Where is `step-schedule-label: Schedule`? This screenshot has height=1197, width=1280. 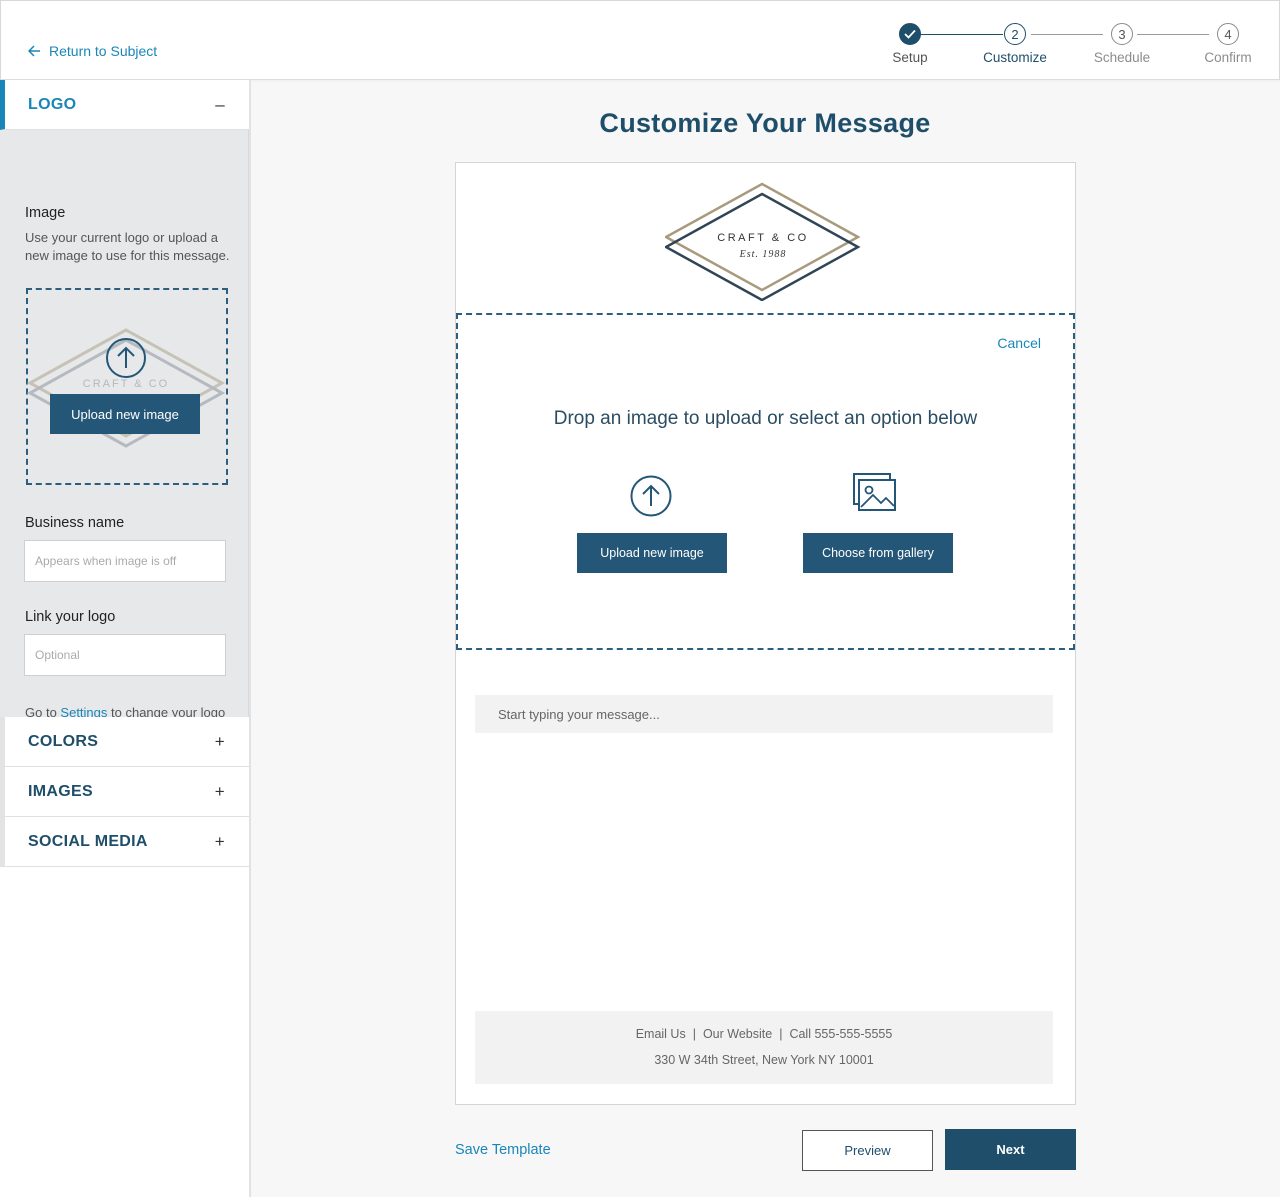
step-schedule-label: Schedule is located at coordinates (1122, 57).